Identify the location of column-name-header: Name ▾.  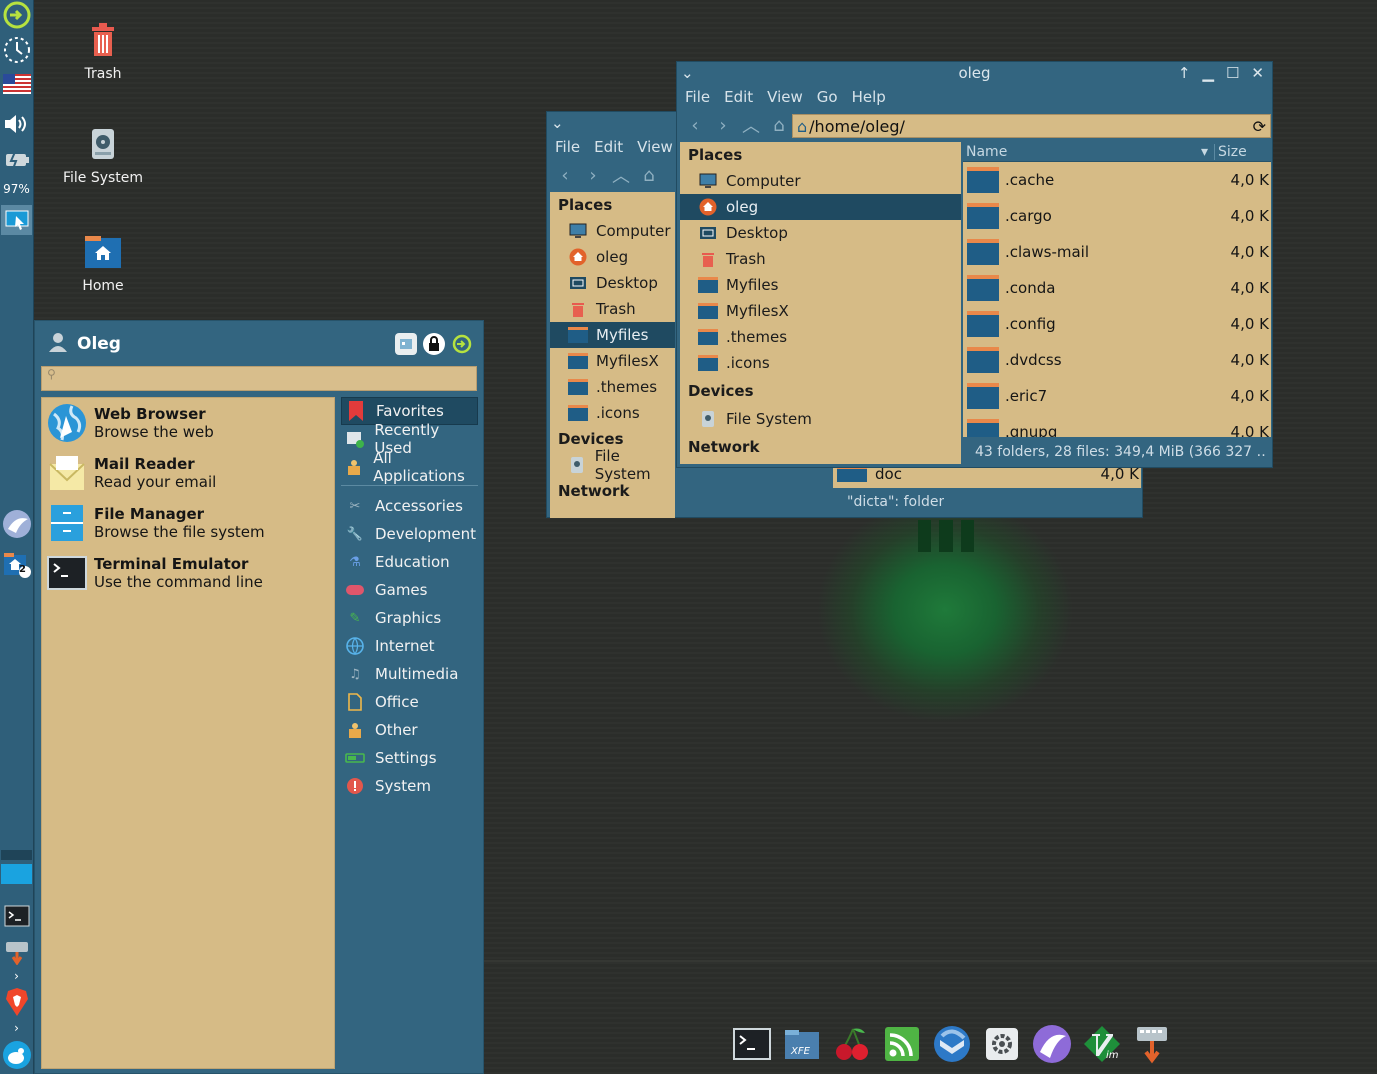
(1089, 151).